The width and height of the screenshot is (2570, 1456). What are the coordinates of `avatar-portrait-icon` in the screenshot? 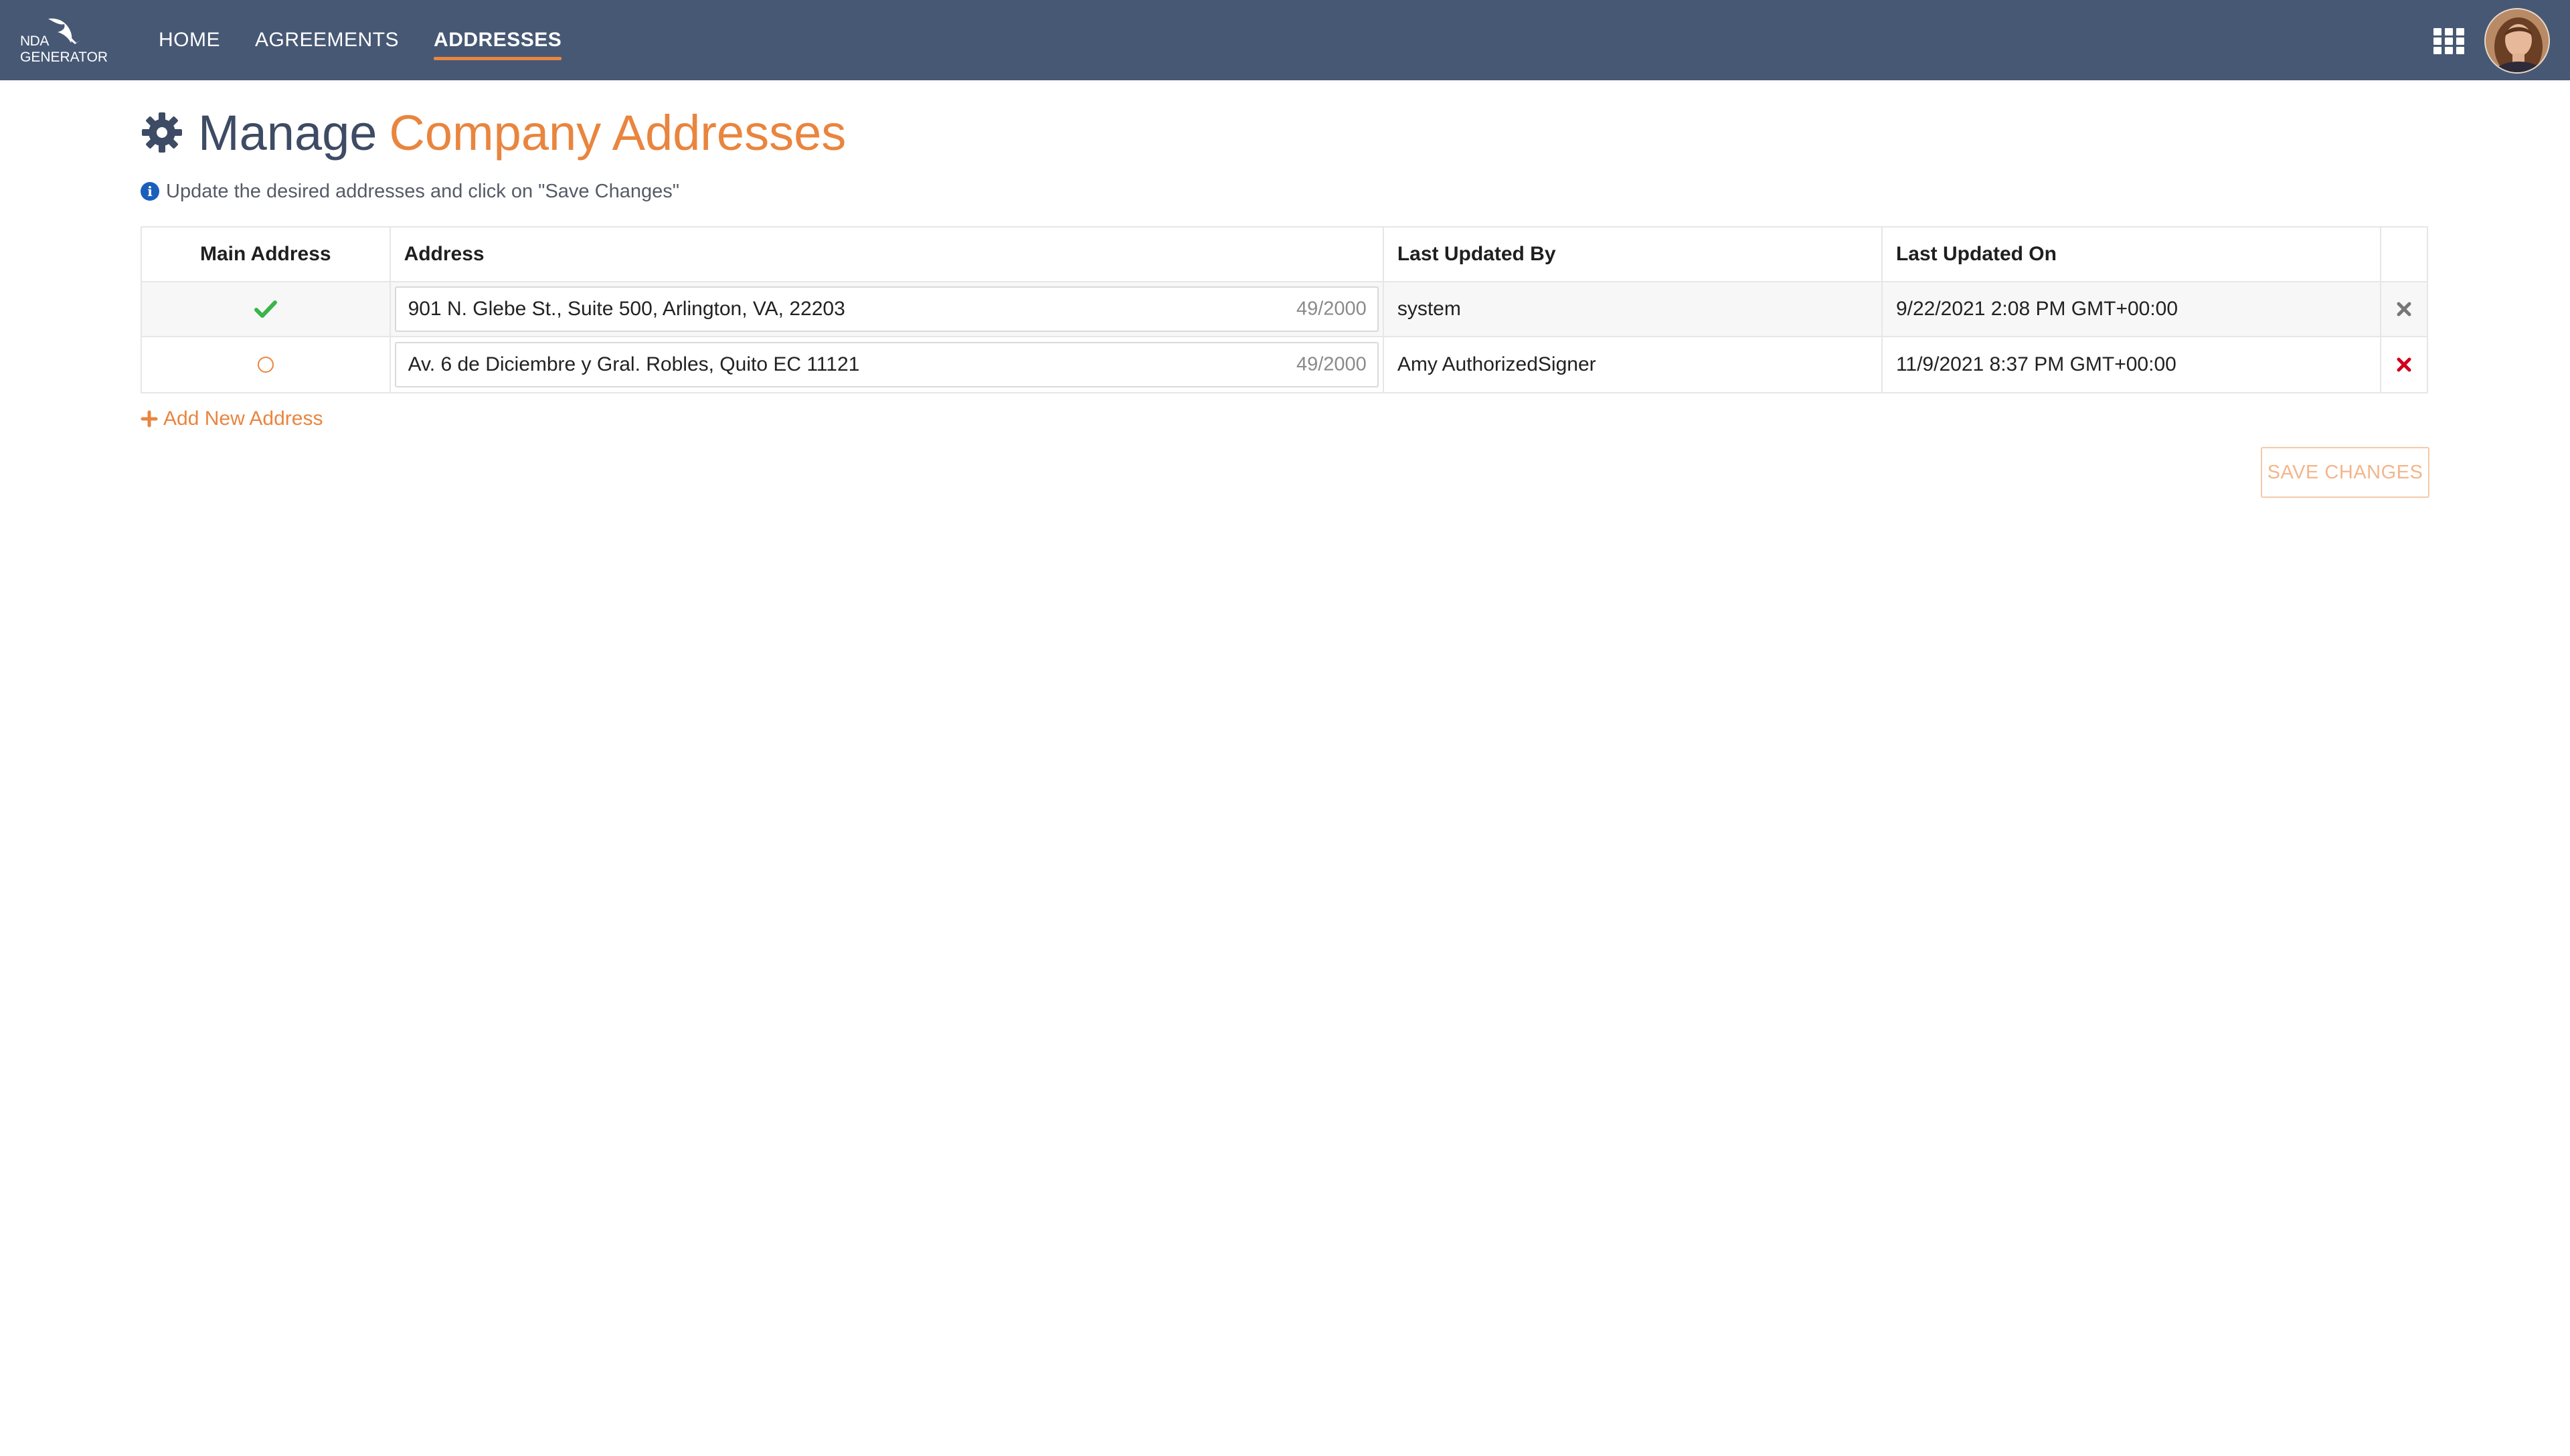 It's located at (2517, 40).